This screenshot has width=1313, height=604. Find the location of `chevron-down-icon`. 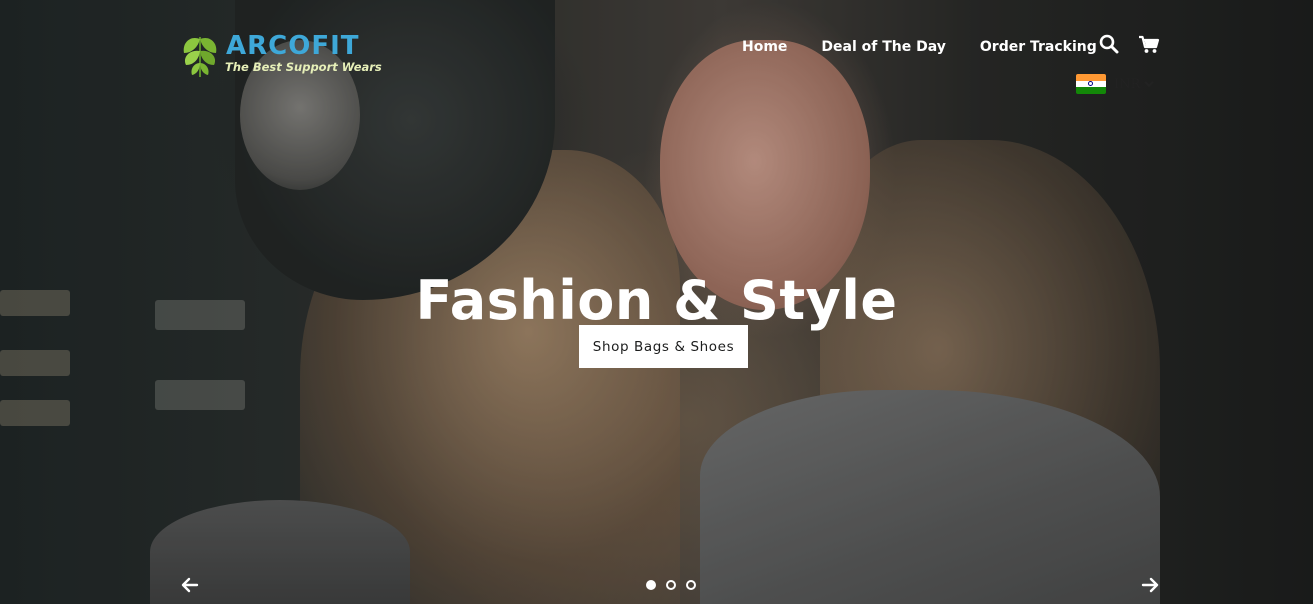

chevron-down-icon is located at coordinates (1149, 84).